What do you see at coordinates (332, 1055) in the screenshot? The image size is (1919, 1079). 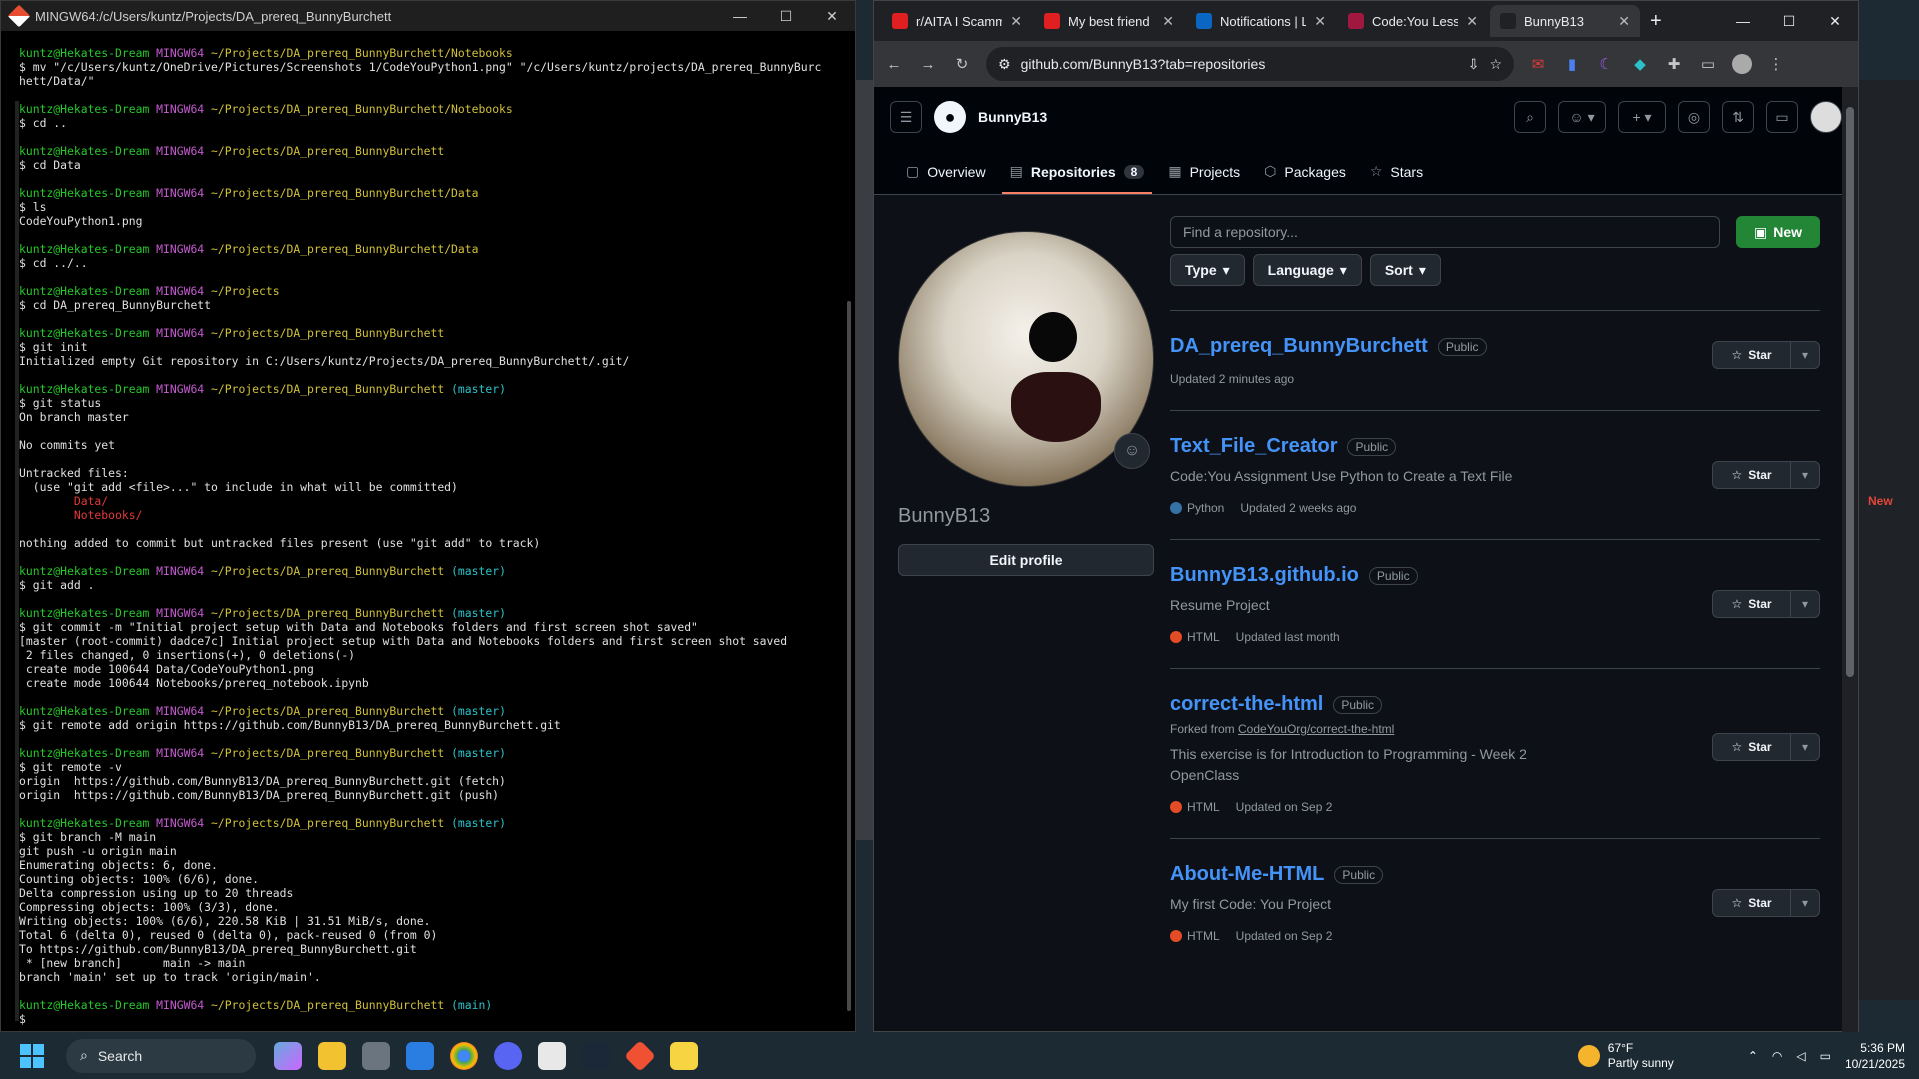 I see `file-explorer-icon` at bounding box center [332, 1055].